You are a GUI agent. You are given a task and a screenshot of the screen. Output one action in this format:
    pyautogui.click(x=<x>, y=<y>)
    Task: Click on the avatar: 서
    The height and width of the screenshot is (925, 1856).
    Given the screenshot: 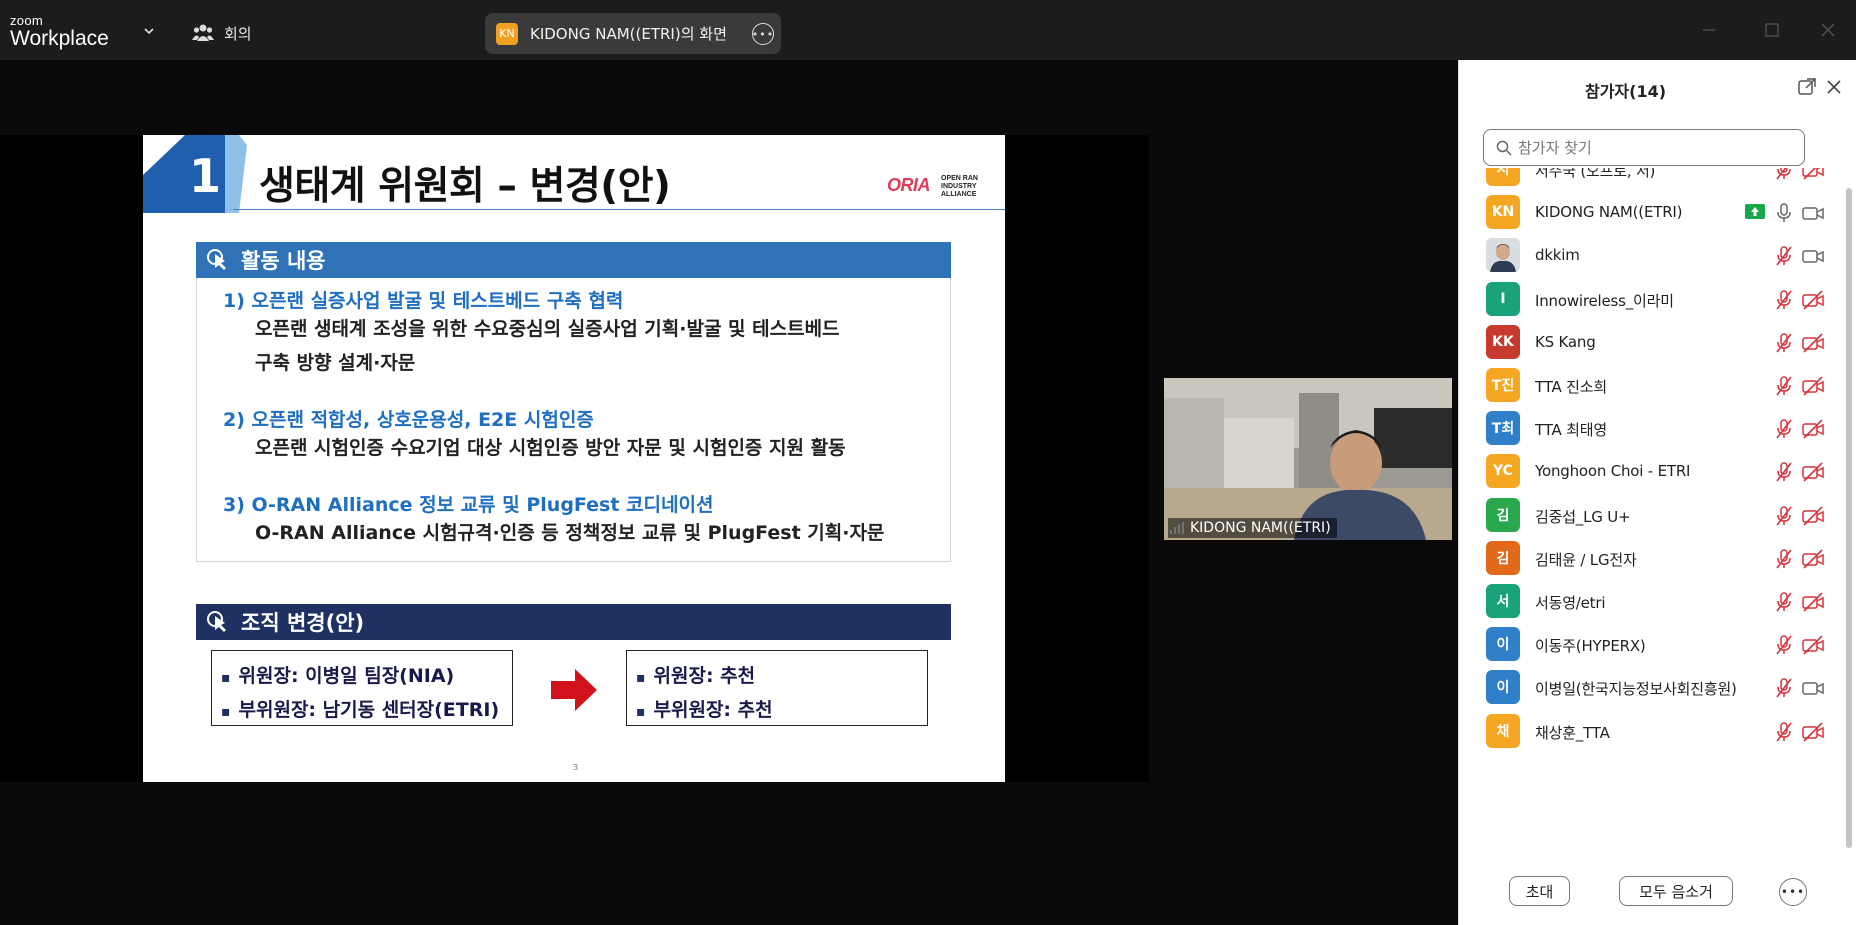 What is the action you would take?
    pyautogui.click(x=1503, y=601)
    